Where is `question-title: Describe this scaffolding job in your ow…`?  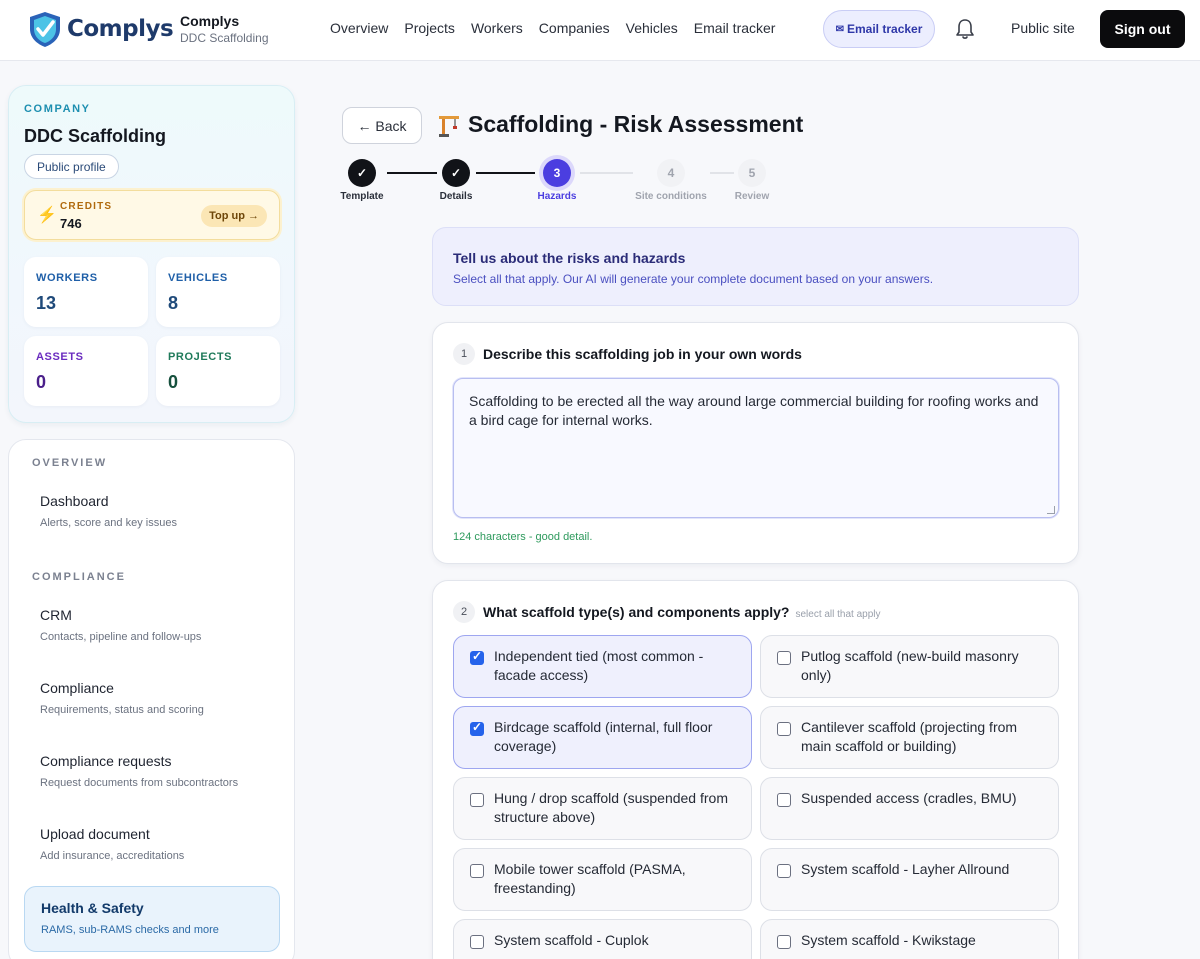
question-title: Describe this scaffolding job in your ow… is located at coordinates (642, 354).